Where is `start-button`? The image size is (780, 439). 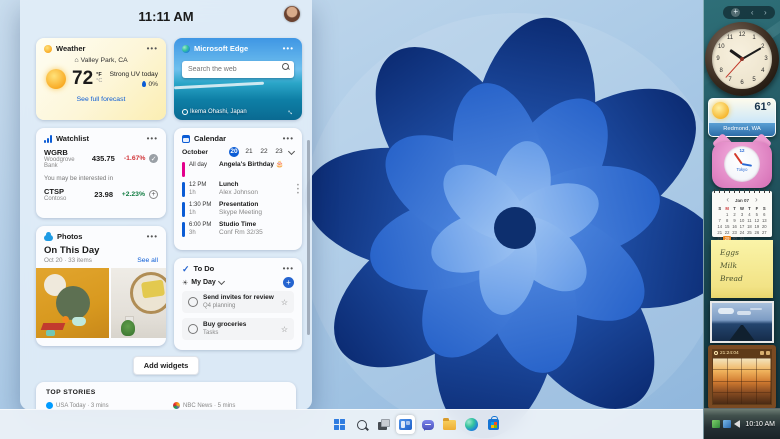
start-button is located at coordinates (339, 424).